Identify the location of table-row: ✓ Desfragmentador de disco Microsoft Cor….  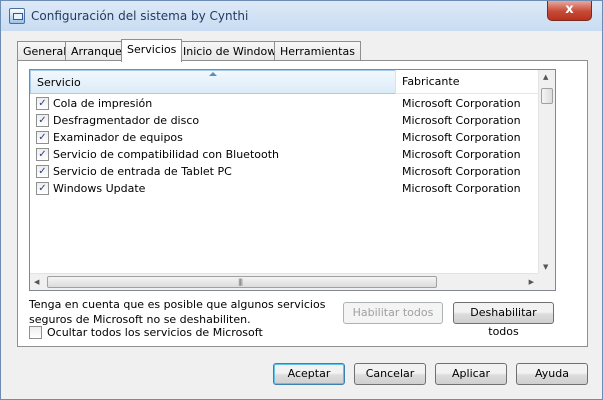
(284, 120).